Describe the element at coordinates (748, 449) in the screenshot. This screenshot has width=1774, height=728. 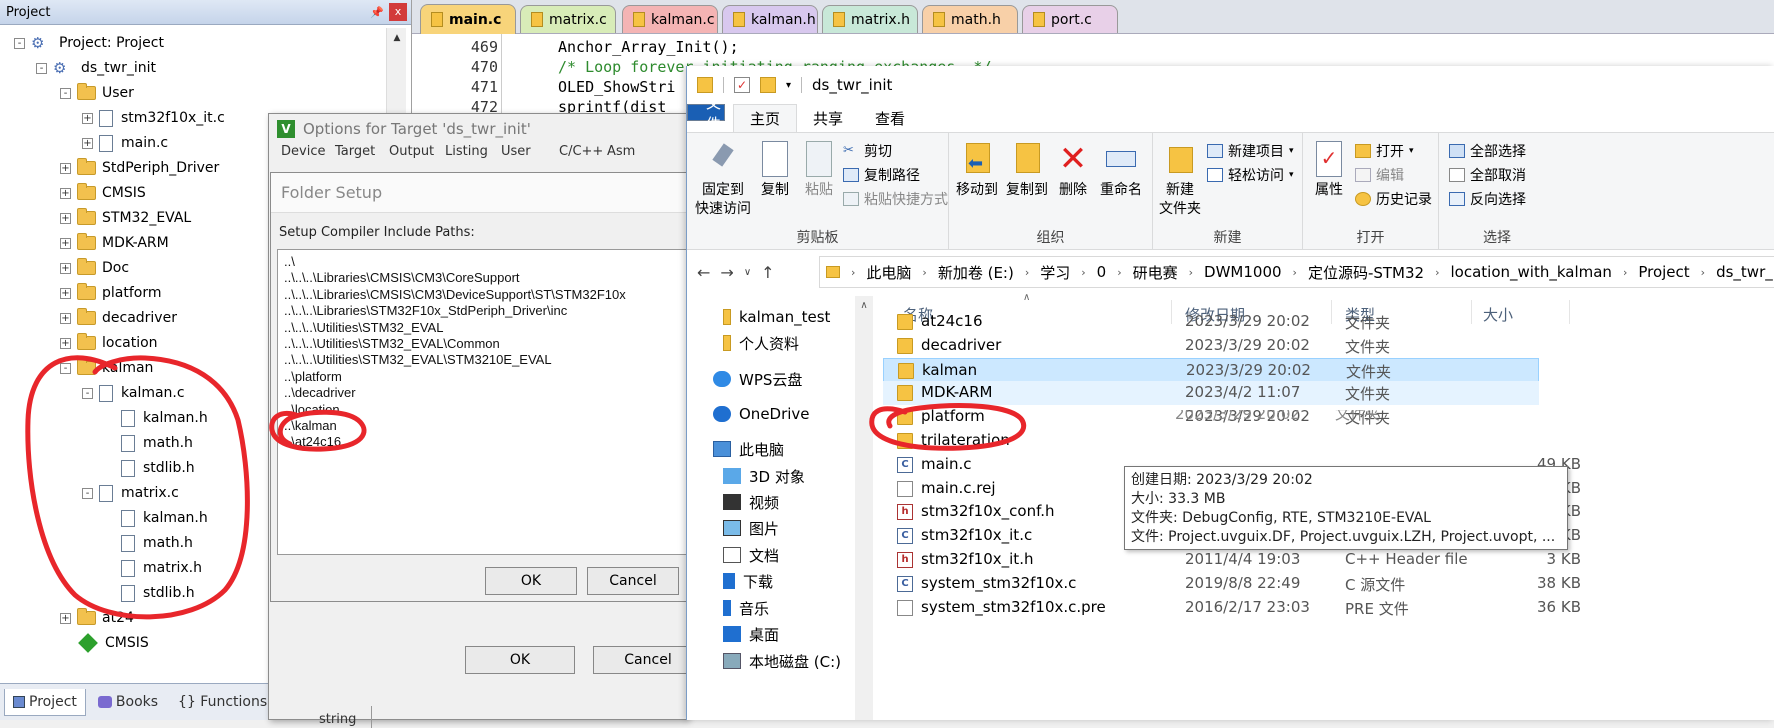
I see `nav-item: 此电脑` at that location.